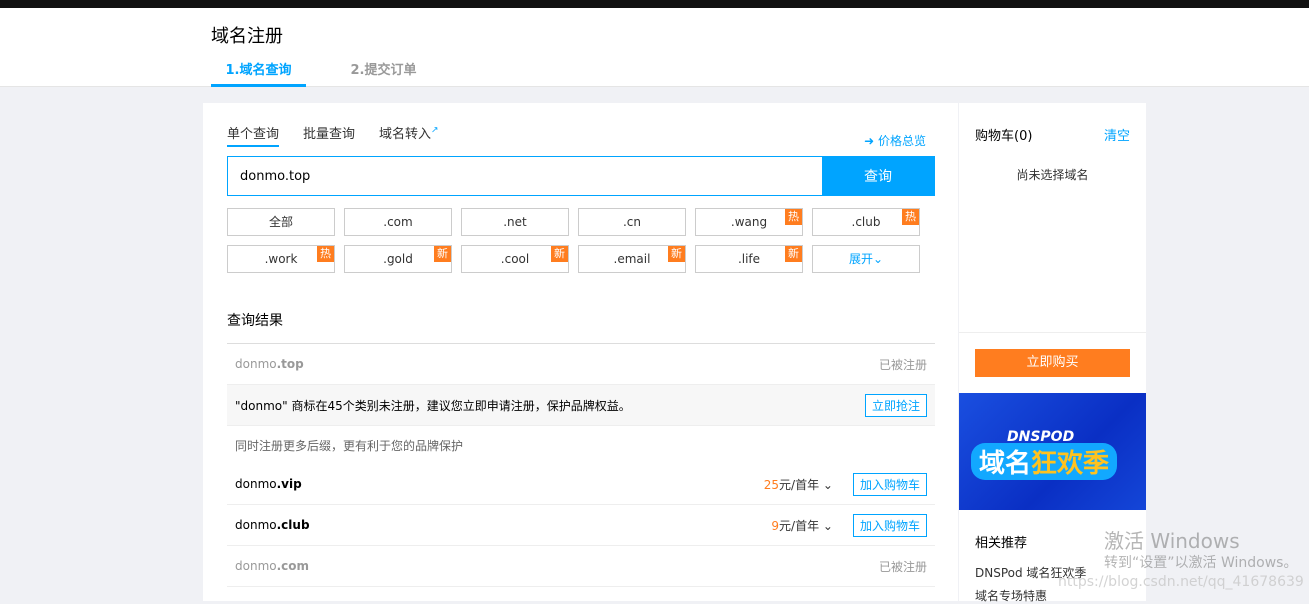  I want to click on search-button: 查询, so click(878, 176).